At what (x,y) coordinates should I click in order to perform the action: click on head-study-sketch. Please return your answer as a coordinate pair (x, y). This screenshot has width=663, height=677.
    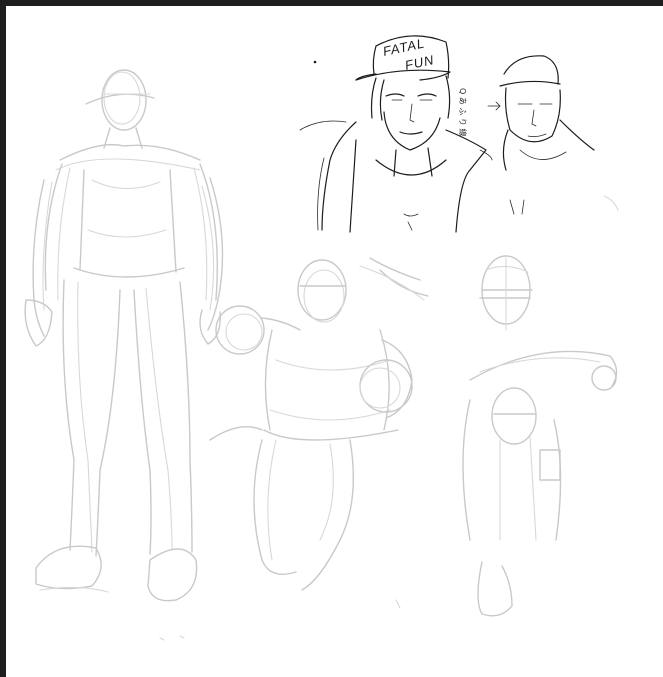
    Looking at the image, I should click on (506, 293).